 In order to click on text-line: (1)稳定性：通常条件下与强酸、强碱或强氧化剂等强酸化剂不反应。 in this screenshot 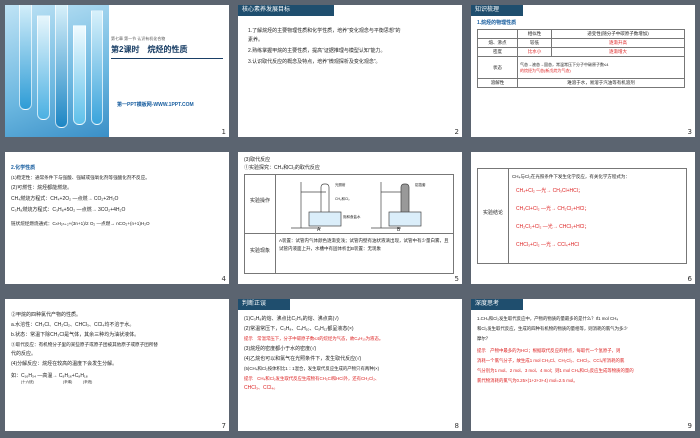, I will do `click(80, 177)`.